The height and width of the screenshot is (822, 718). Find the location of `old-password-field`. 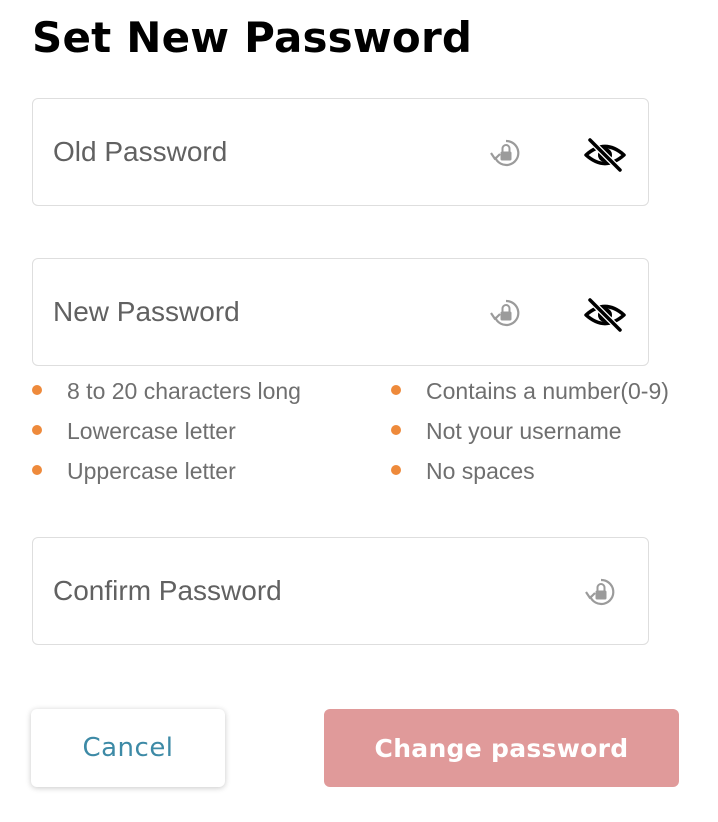

old-password-field is located at coordinates (340, 152).